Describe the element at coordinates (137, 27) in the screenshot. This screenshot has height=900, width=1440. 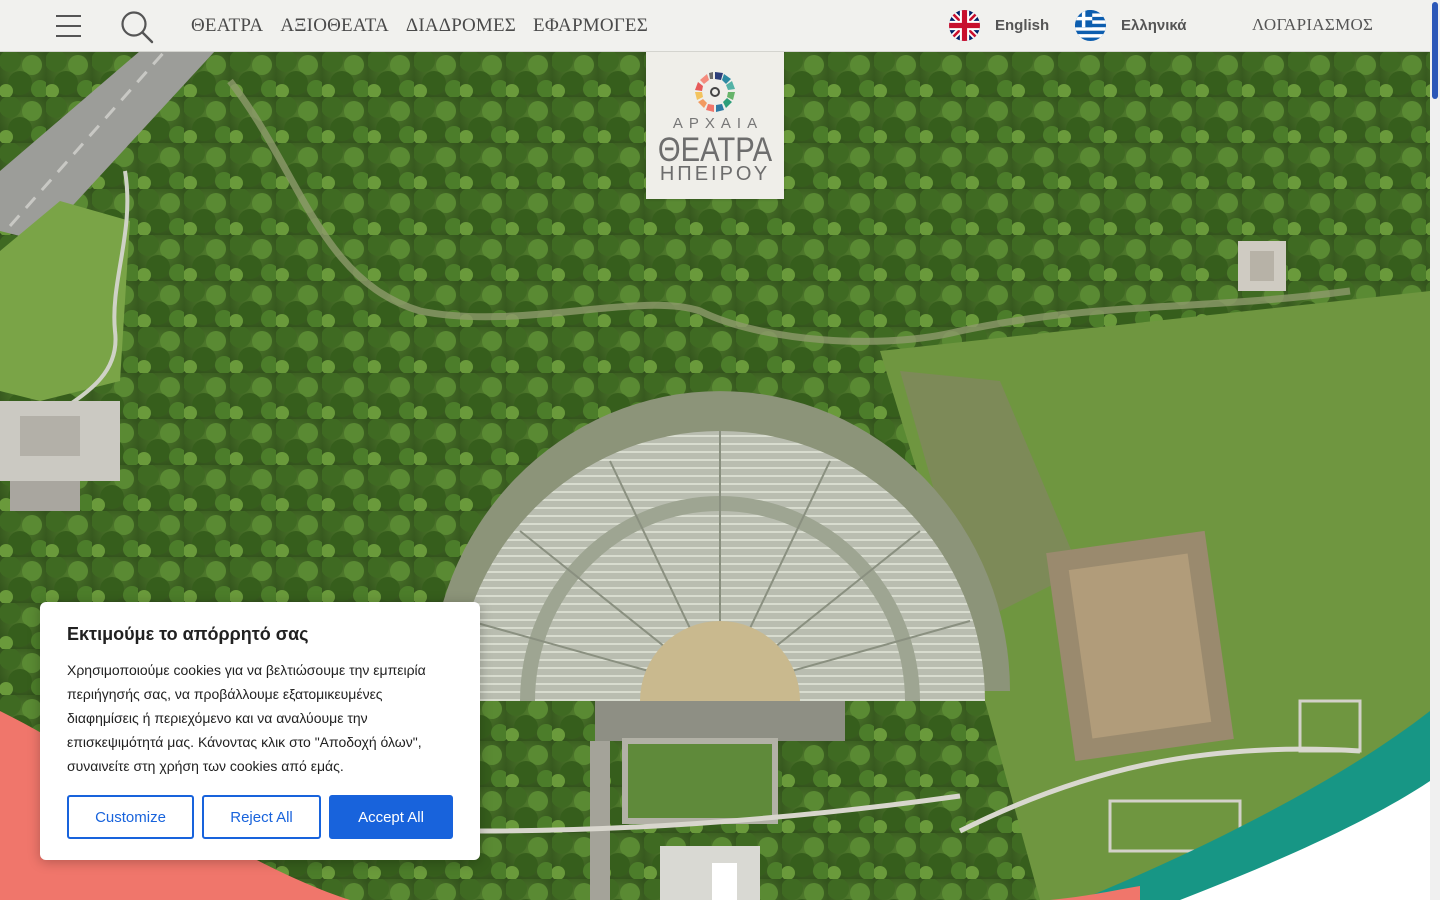
I see `search-icon` at that location.